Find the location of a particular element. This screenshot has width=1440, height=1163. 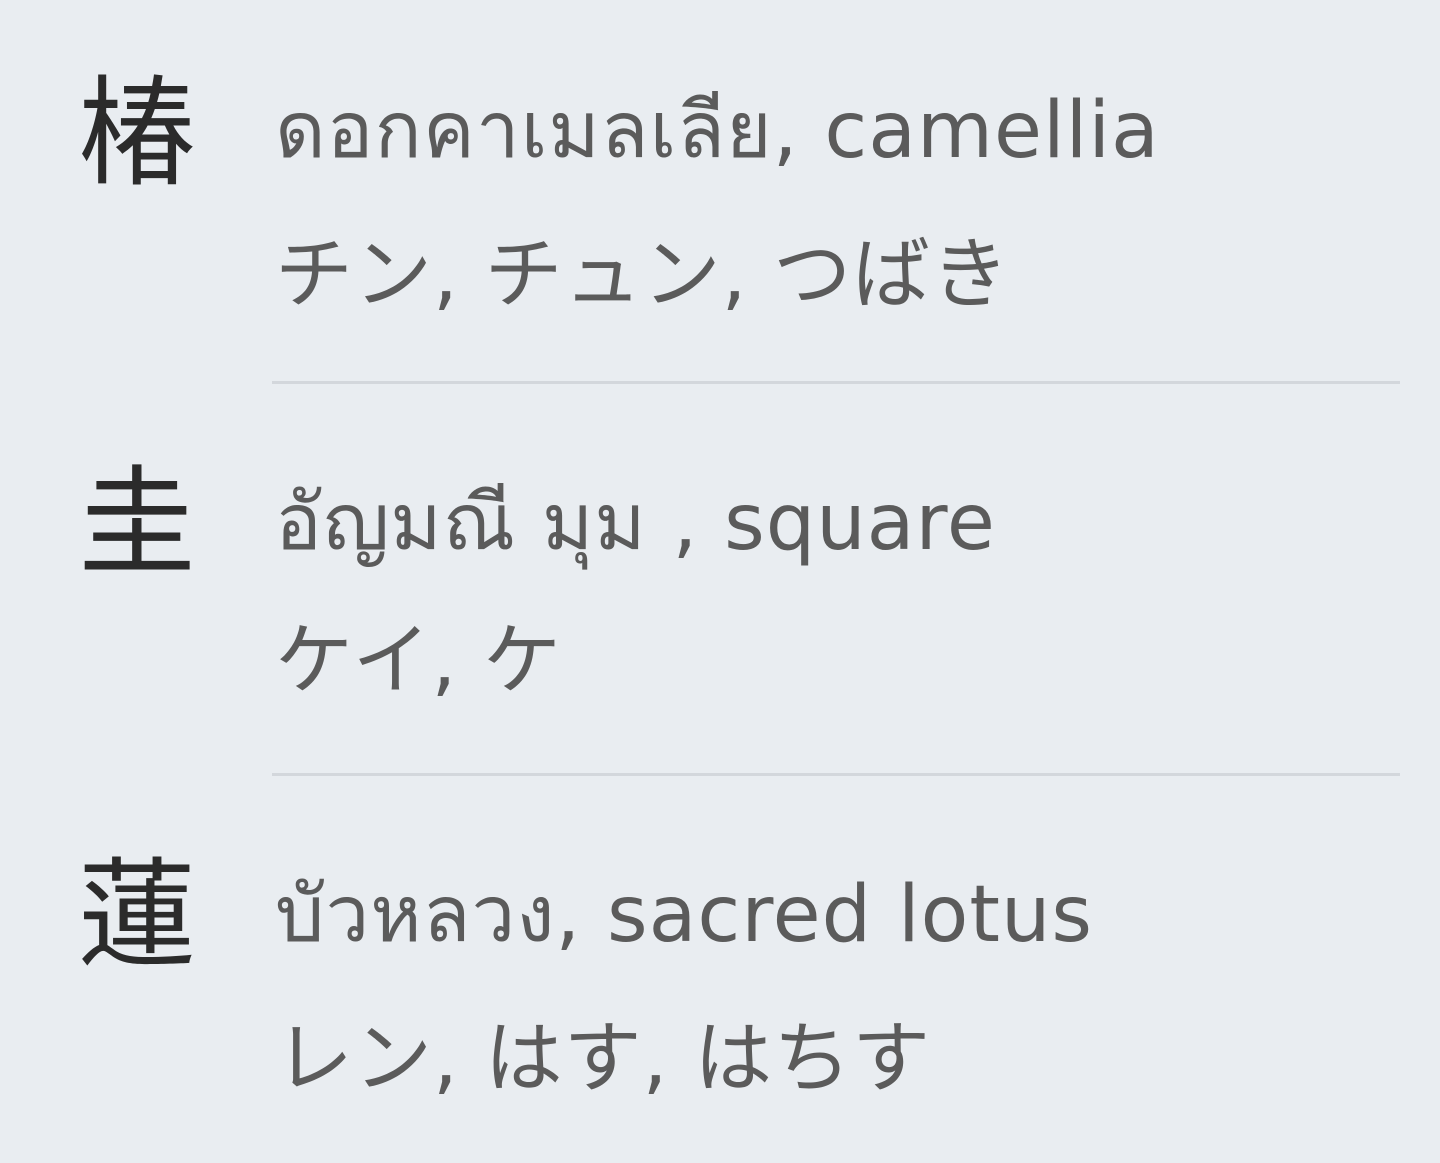

readings-text: レン, はす, はちす is located at coordinates (603, 1059).